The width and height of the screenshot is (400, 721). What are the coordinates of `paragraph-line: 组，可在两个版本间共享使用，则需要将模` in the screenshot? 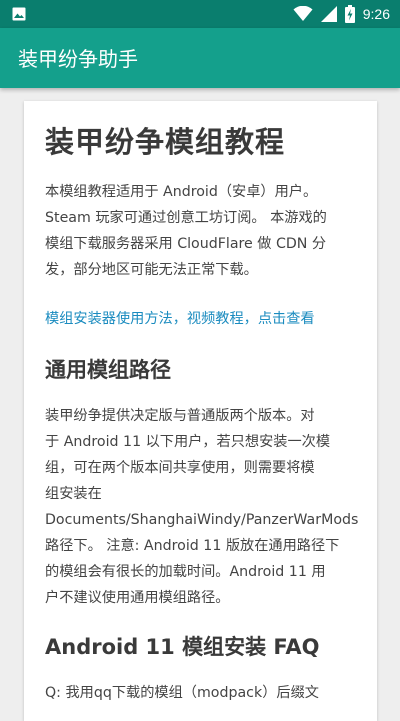 It's located at (180, 468).